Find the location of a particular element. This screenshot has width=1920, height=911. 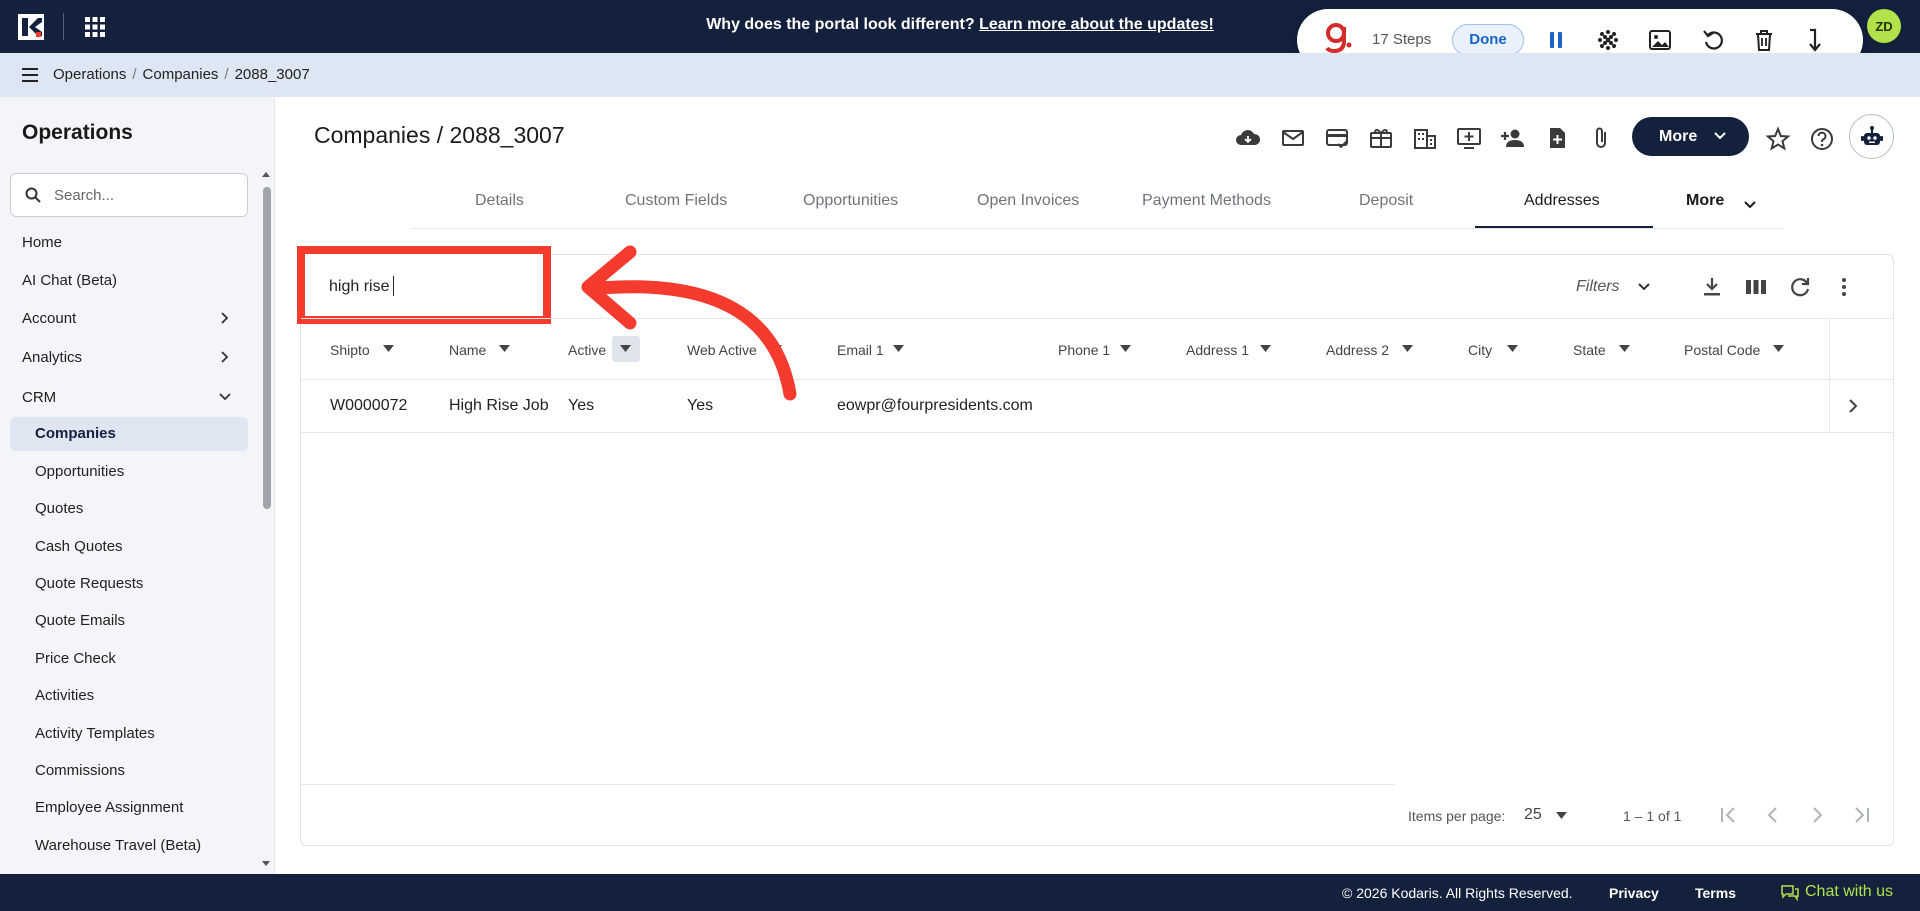

sidebar-item-home: Home is located at coordinates (42, 242).